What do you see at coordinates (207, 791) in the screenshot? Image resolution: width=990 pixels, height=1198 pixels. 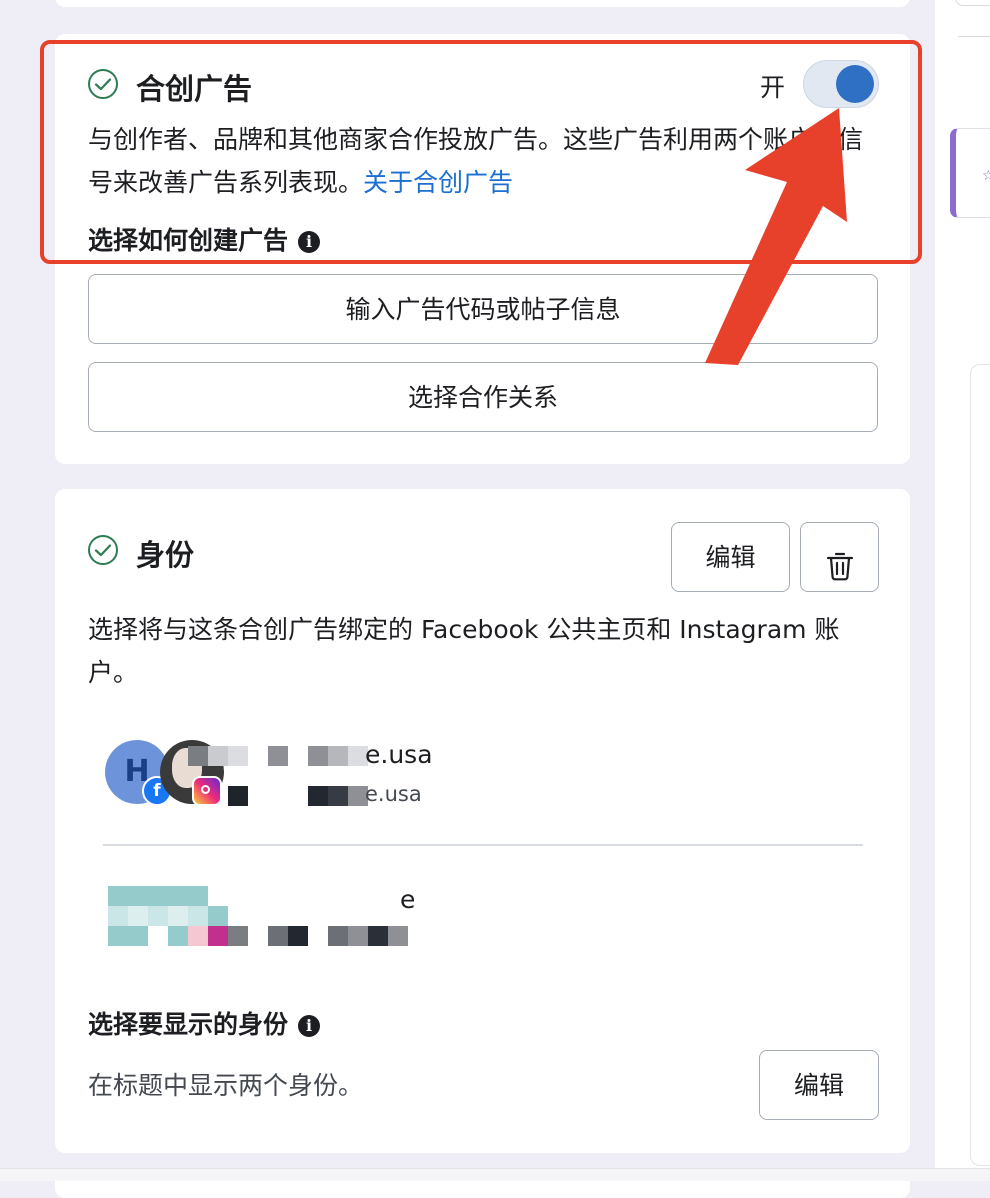 I see `instagram-icon` at bounding box center [207, 791].